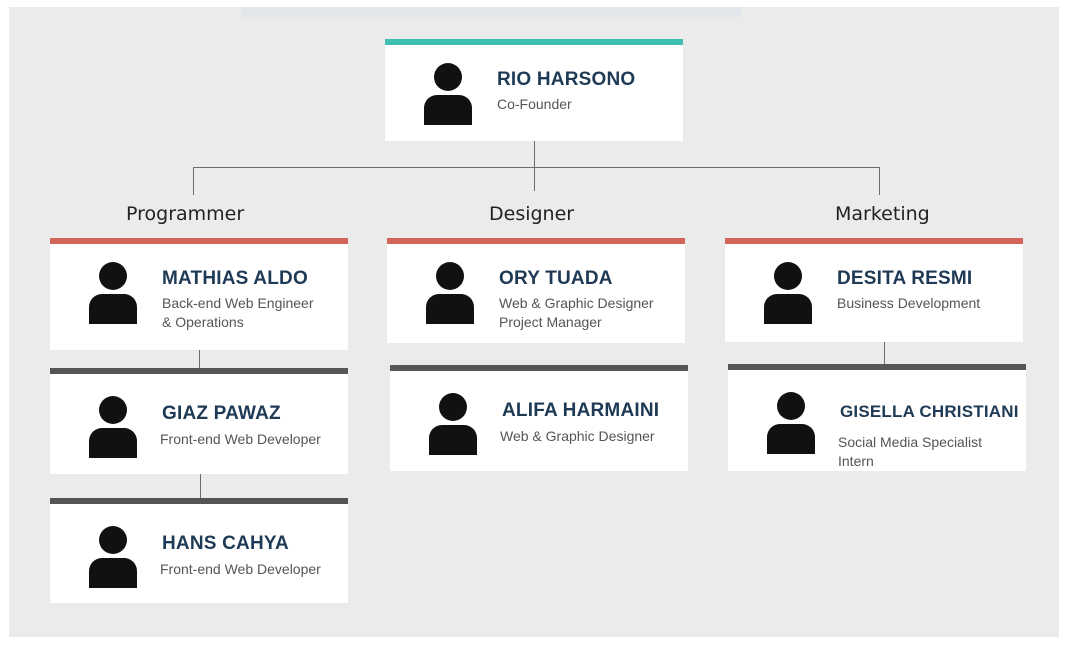  What do you see at coordinates (581, 410) in the screenshot?
I see `designer-member-1-name: ALIFA HARMAINI` at bounding box center [581, 410].